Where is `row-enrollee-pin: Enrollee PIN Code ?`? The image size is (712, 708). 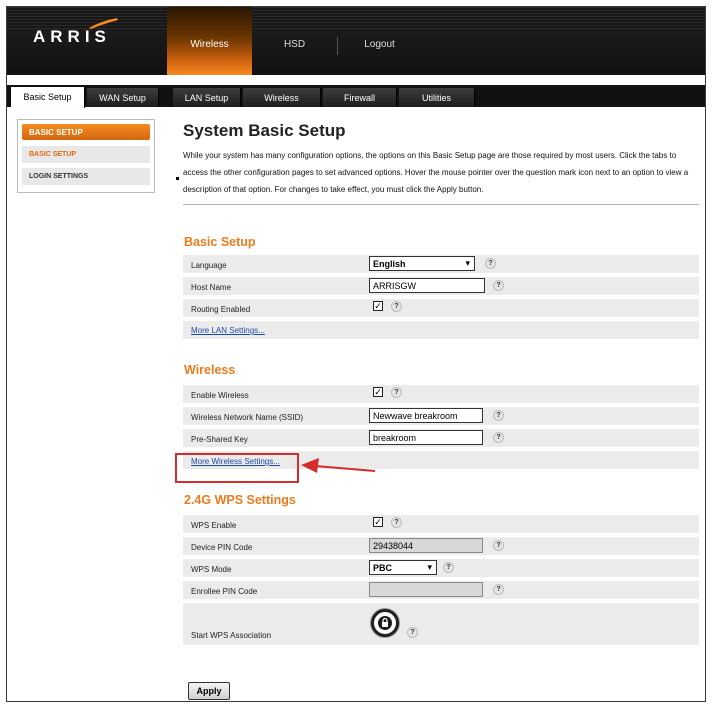
row-enrollee-pin: Enrollee PIN Code ? is located at coordinates (441, 590).